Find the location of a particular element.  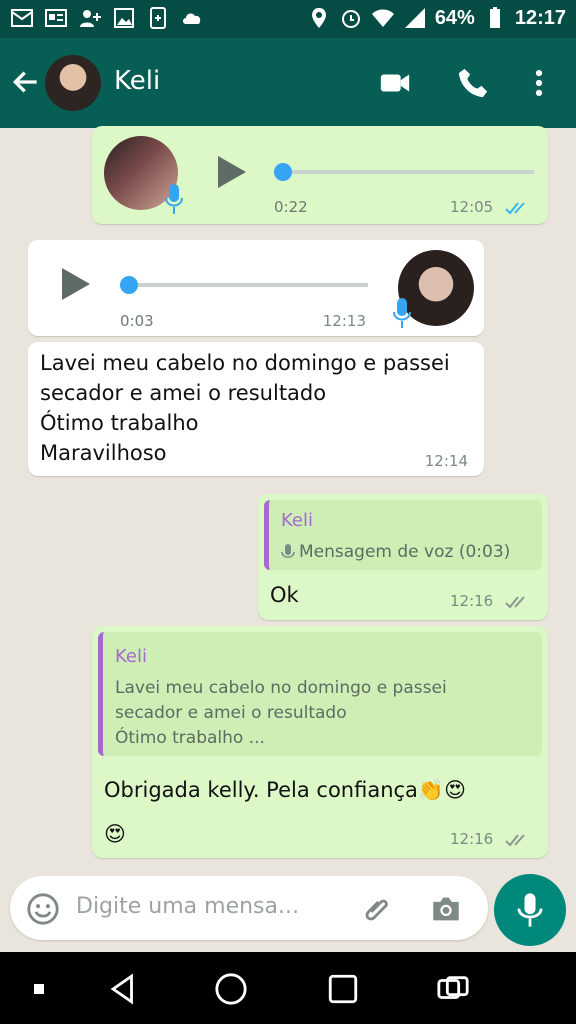

message-time: 12:05 is located at coordinates (471, 207).